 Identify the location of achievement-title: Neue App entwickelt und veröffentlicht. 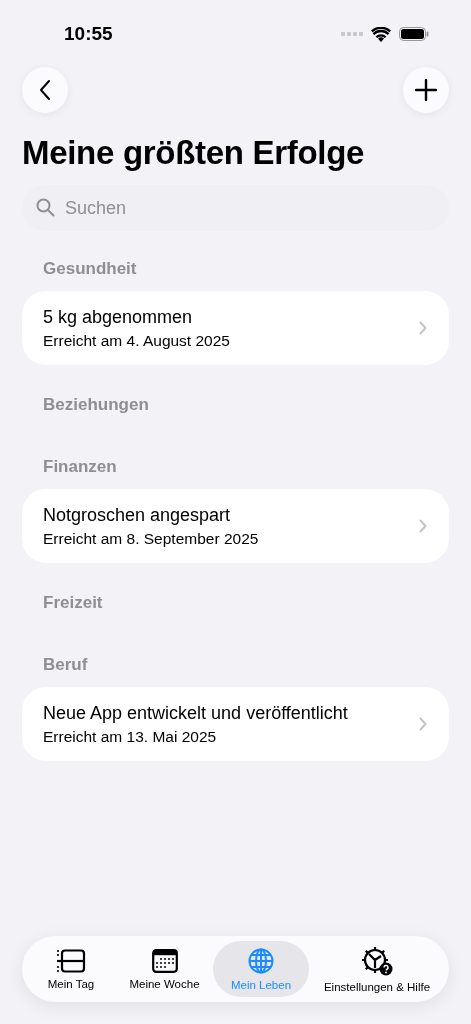
(195, 713).